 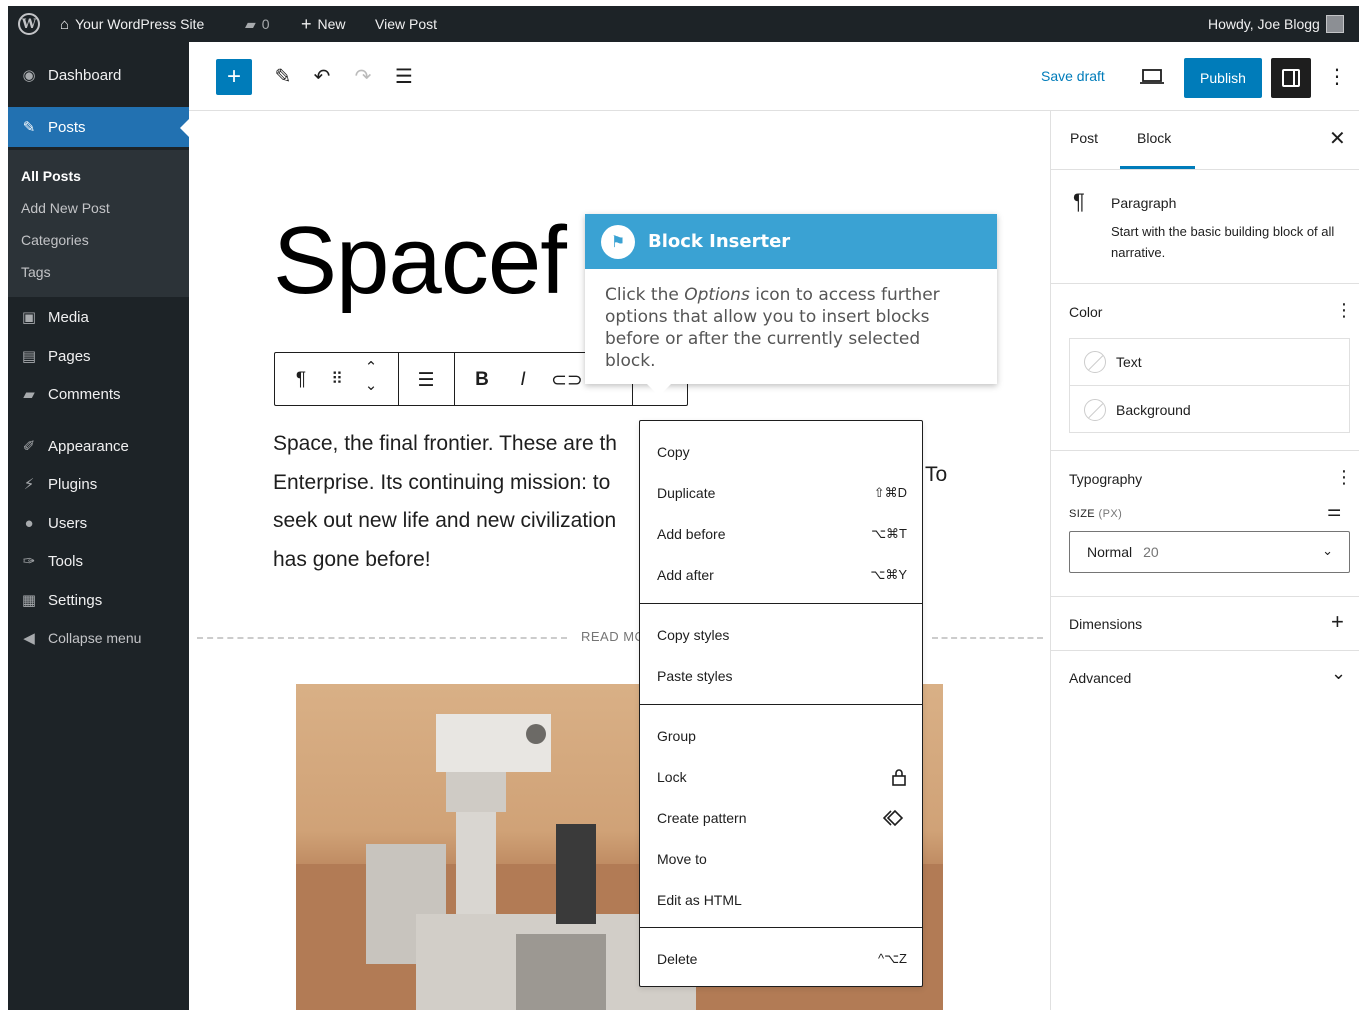 What do you see at coordinates (1344, 310) in the screenshot?
I see `color-options-button: ⋮` at bounding box center [1344, 310].